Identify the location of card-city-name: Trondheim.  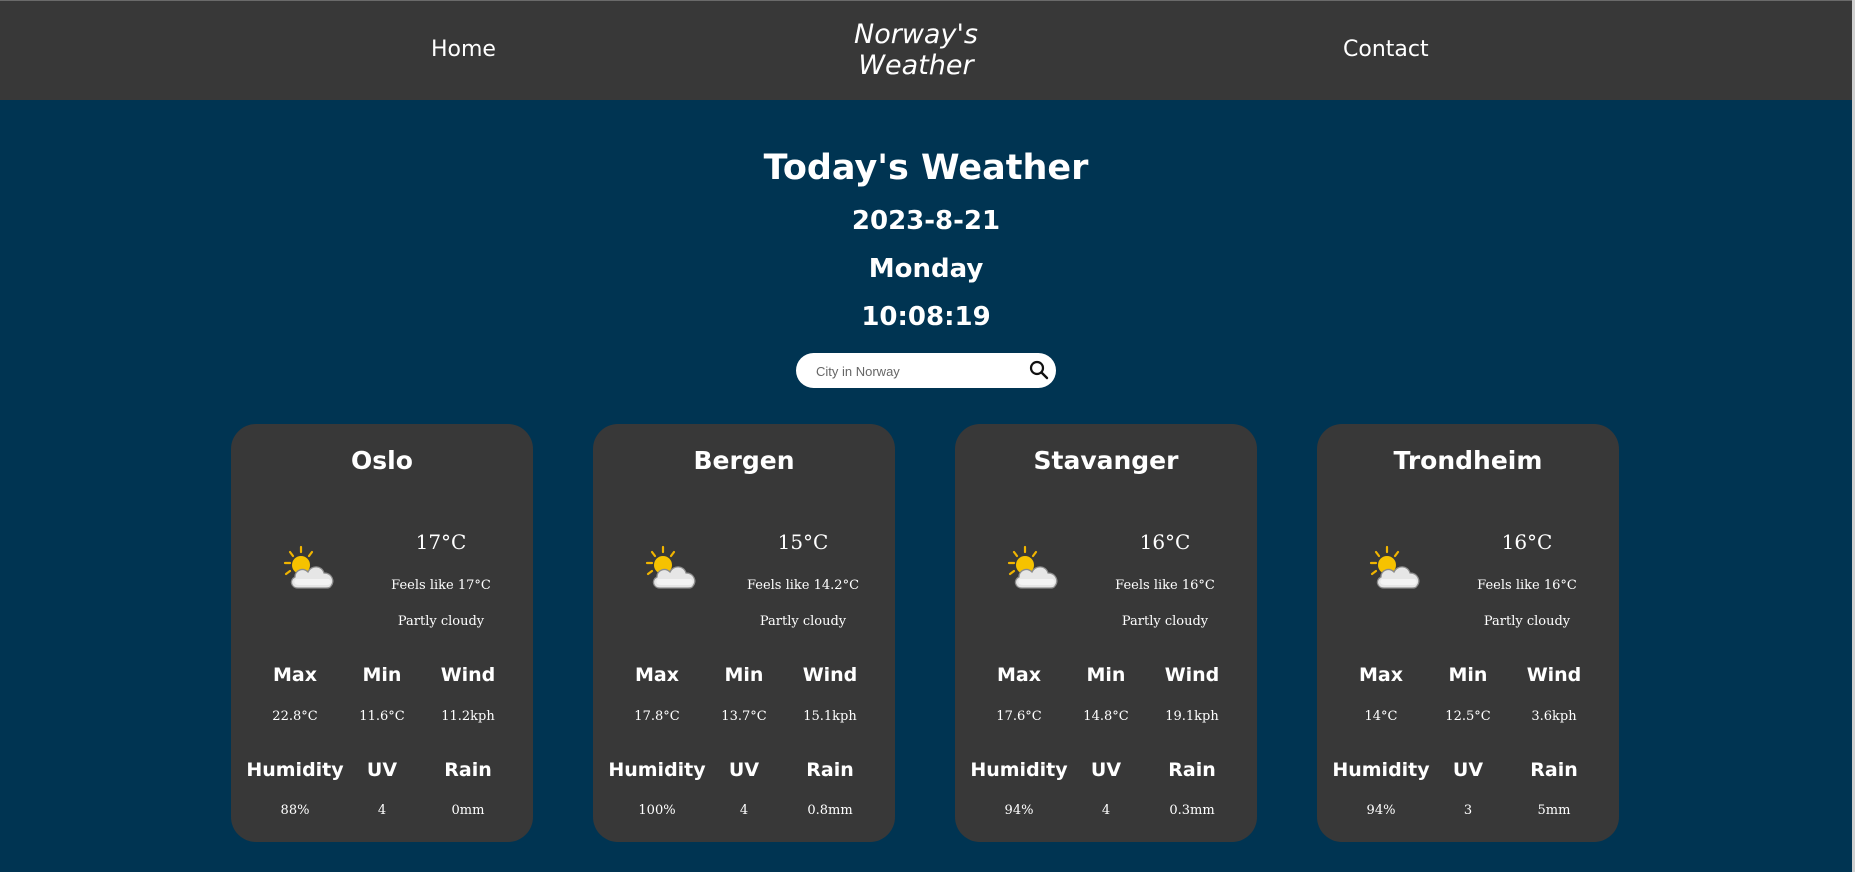
(1468, 460).